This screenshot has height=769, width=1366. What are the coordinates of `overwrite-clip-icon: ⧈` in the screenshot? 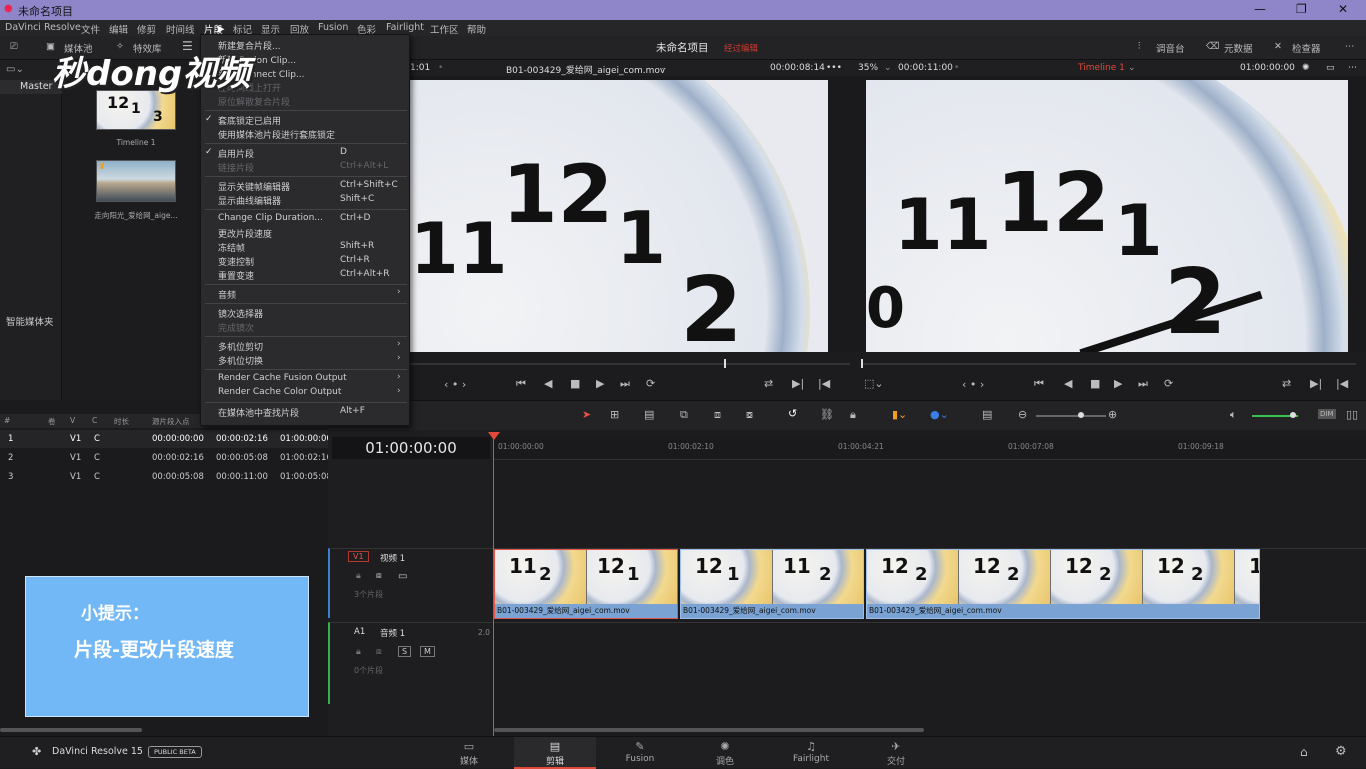 It's located at (717, 415).